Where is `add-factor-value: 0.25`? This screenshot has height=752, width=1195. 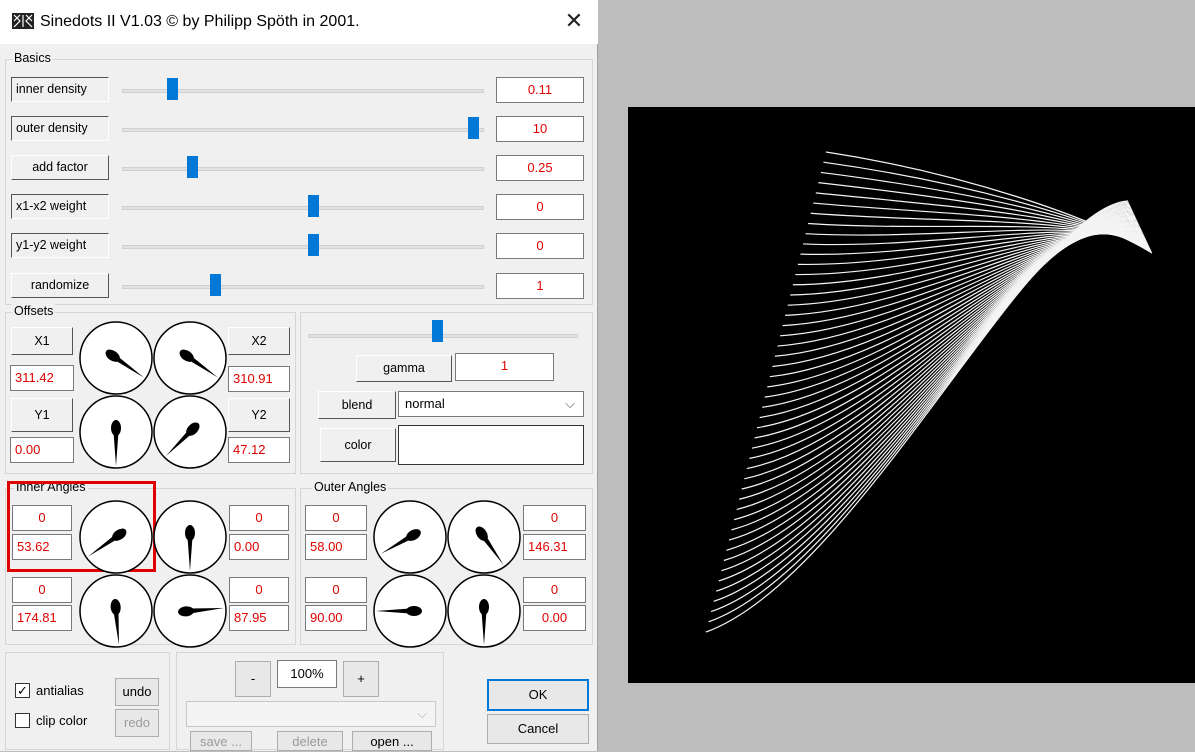
add-factor-value: 0.25 is located at coordinates (540, 168).